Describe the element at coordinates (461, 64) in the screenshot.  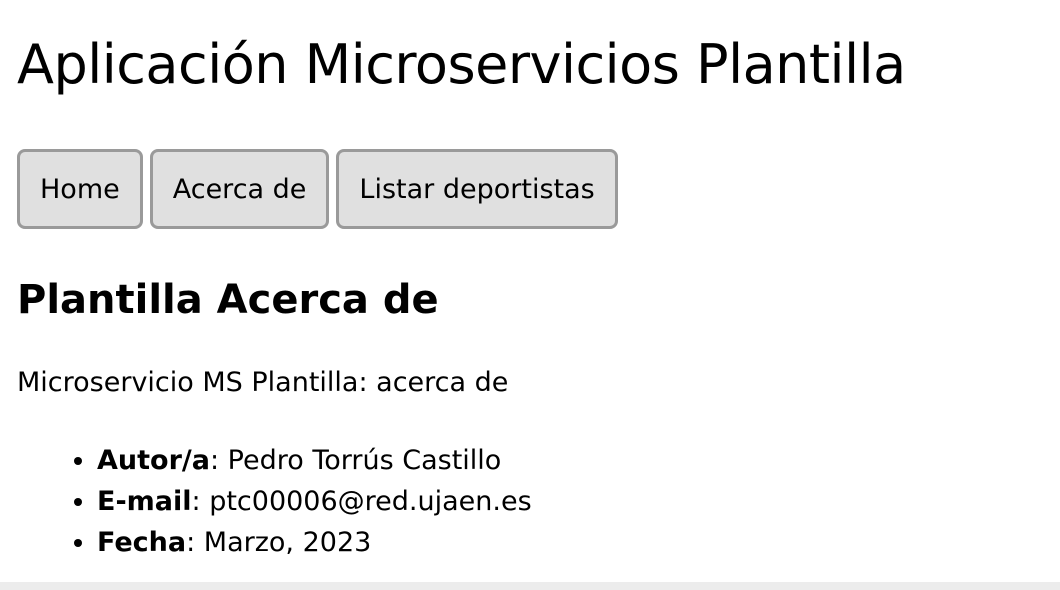
I see `app-title: Aplicación Microservicios Plantilla` at that location.